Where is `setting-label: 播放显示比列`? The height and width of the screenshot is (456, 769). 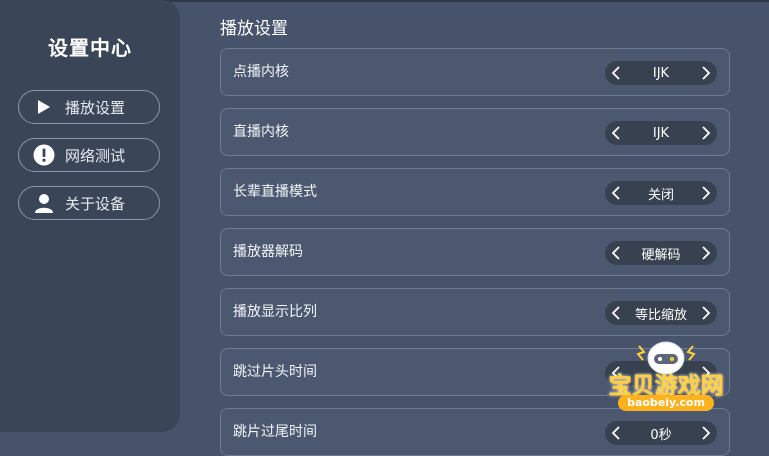 setting-label: 播放显示比列 is located at coordinates (275, 312).